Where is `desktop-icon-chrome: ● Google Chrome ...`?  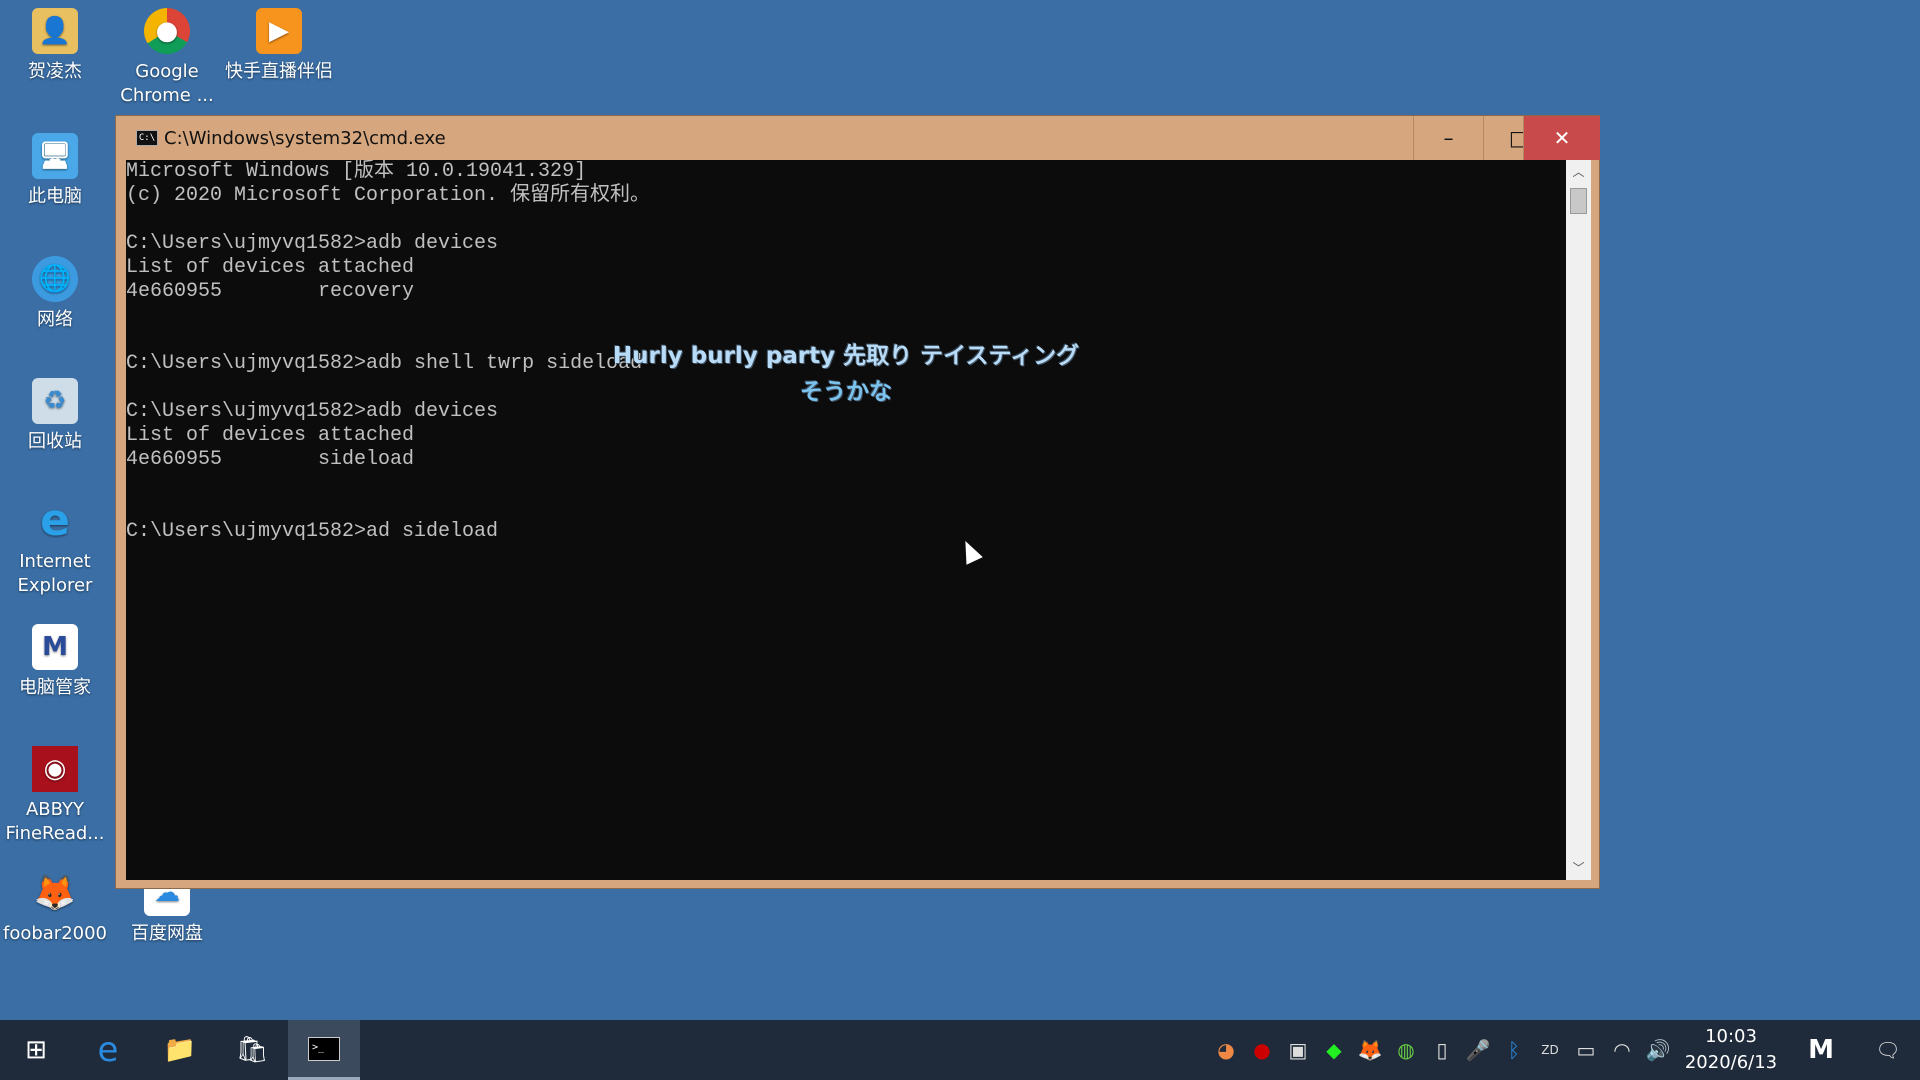 desktop-icon-chrome: ● Google Chrome ... is located at coordinates (167, 58).